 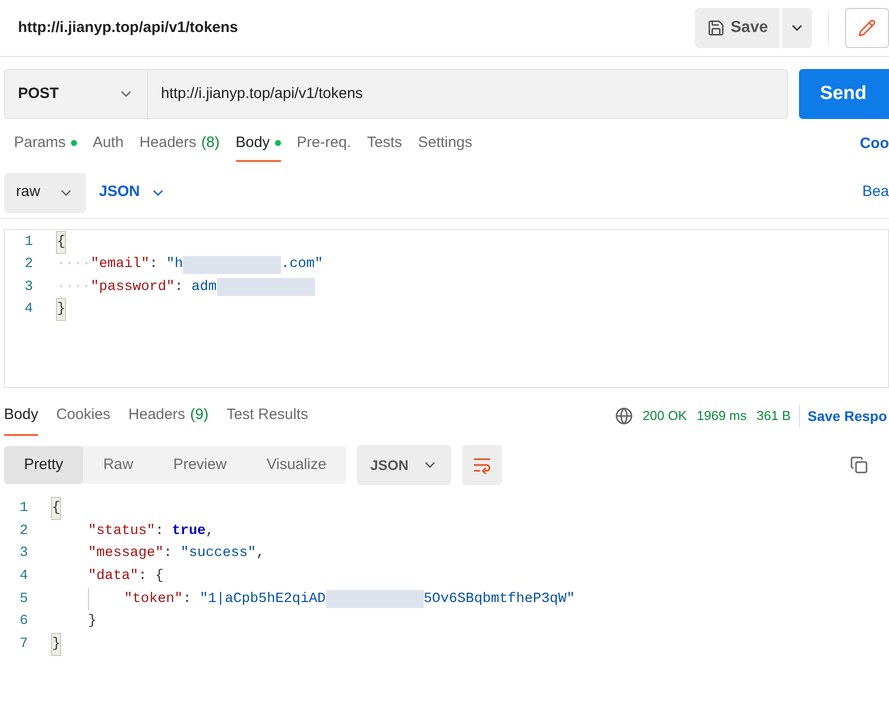 I want to click on request-tab: Auth, so click(x=108, y=144).